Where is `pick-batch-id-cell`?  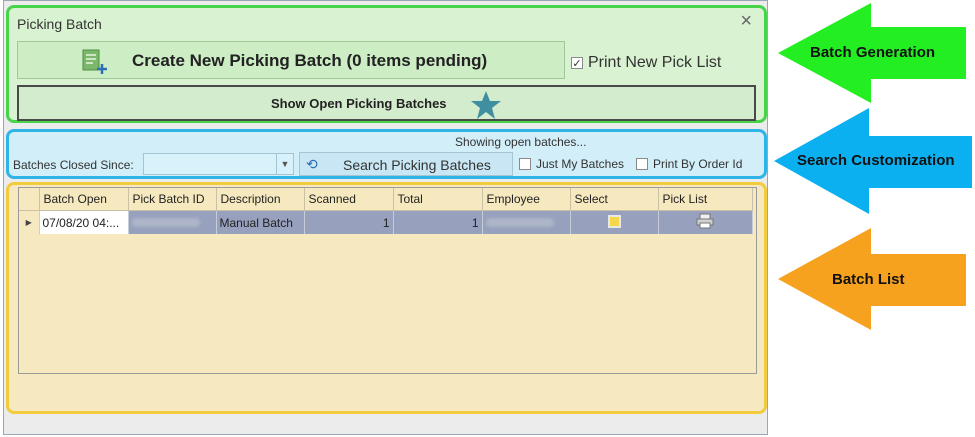 pick-batch-id-cell is located at coordinates (172, 222).